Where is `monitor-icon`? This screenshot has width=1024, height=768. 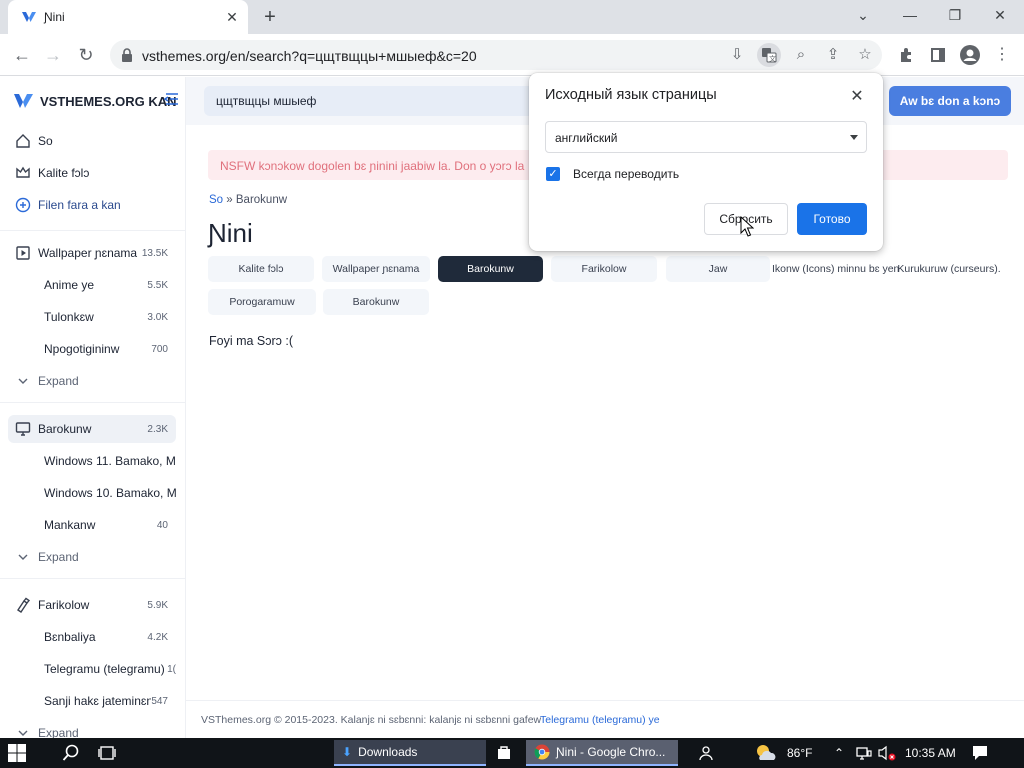 monitor-icon is located at coordinates (23, 429).